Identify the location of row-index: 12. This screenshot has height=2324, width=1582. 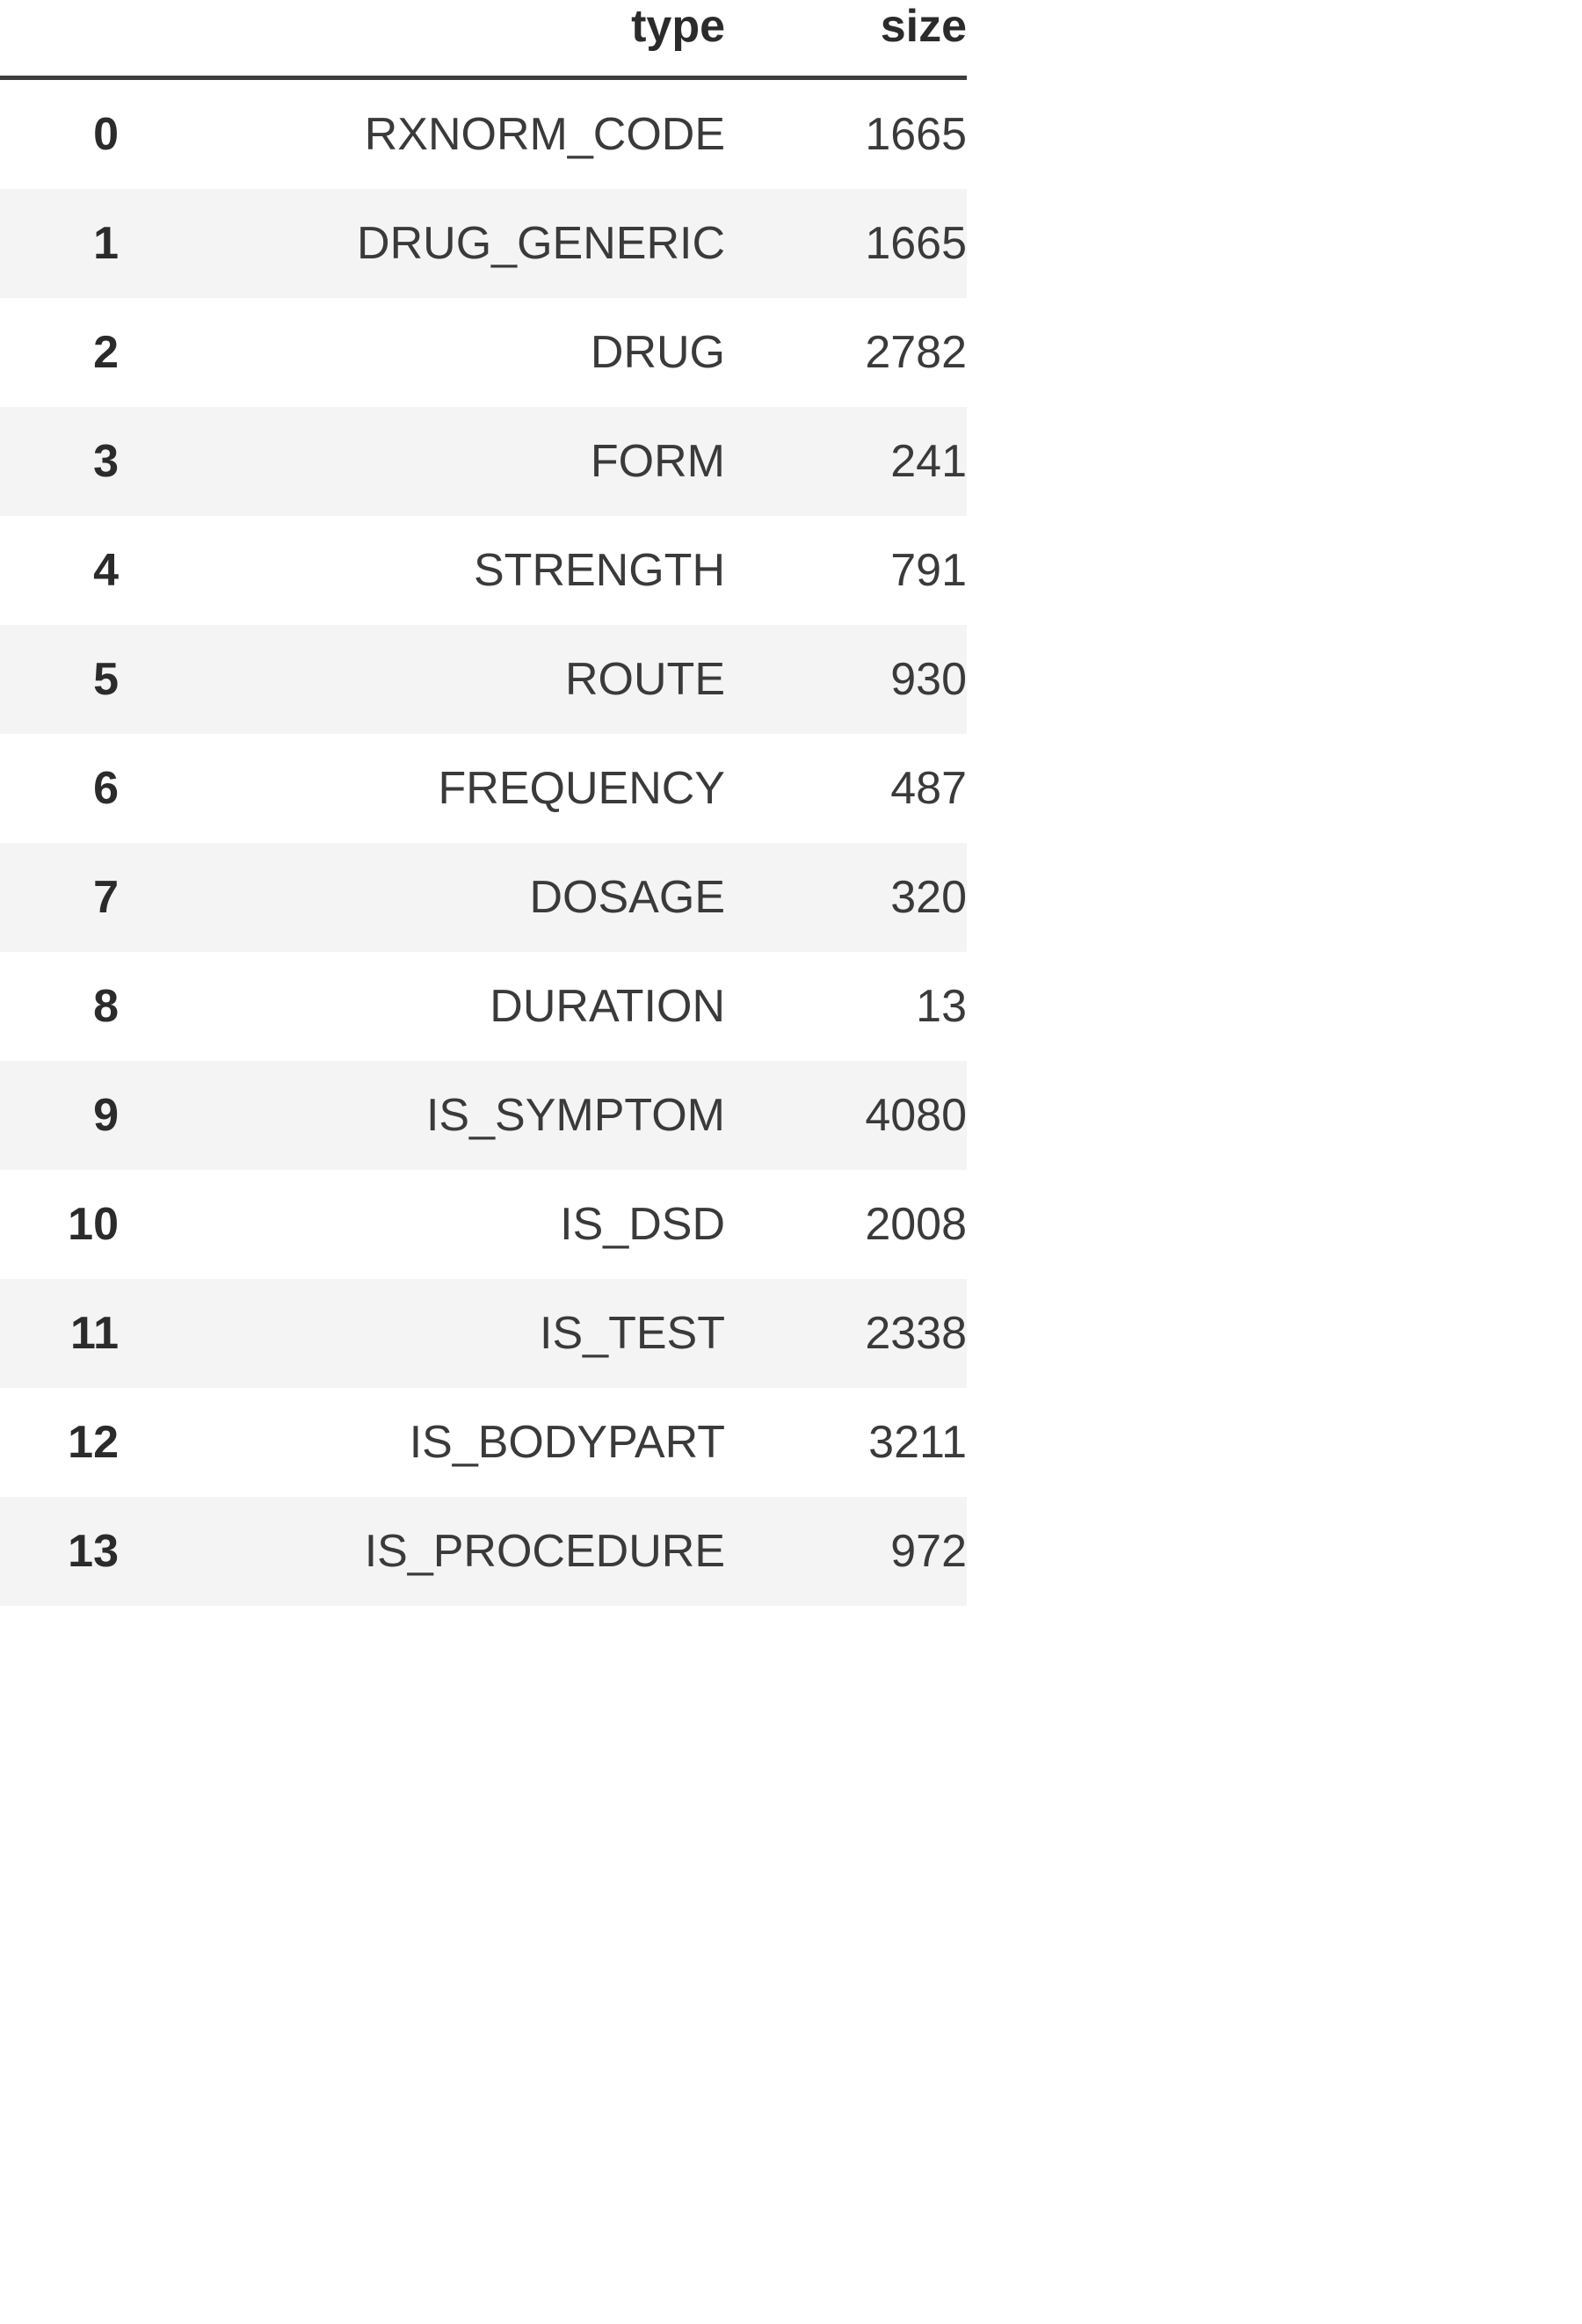
(60, 1442).